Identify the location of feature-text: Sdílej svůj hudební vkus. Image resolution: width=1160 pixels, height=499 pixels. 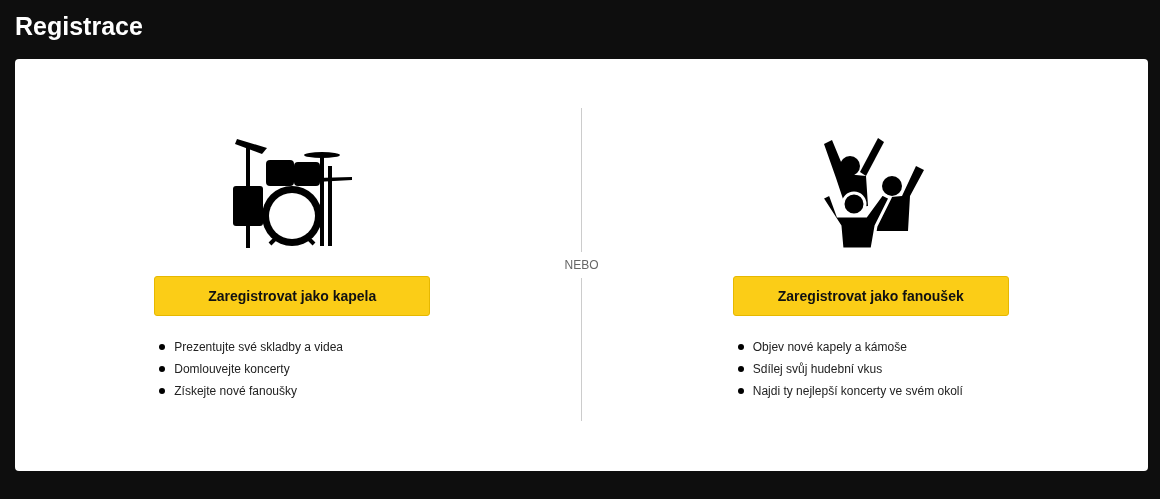
(817, 369).